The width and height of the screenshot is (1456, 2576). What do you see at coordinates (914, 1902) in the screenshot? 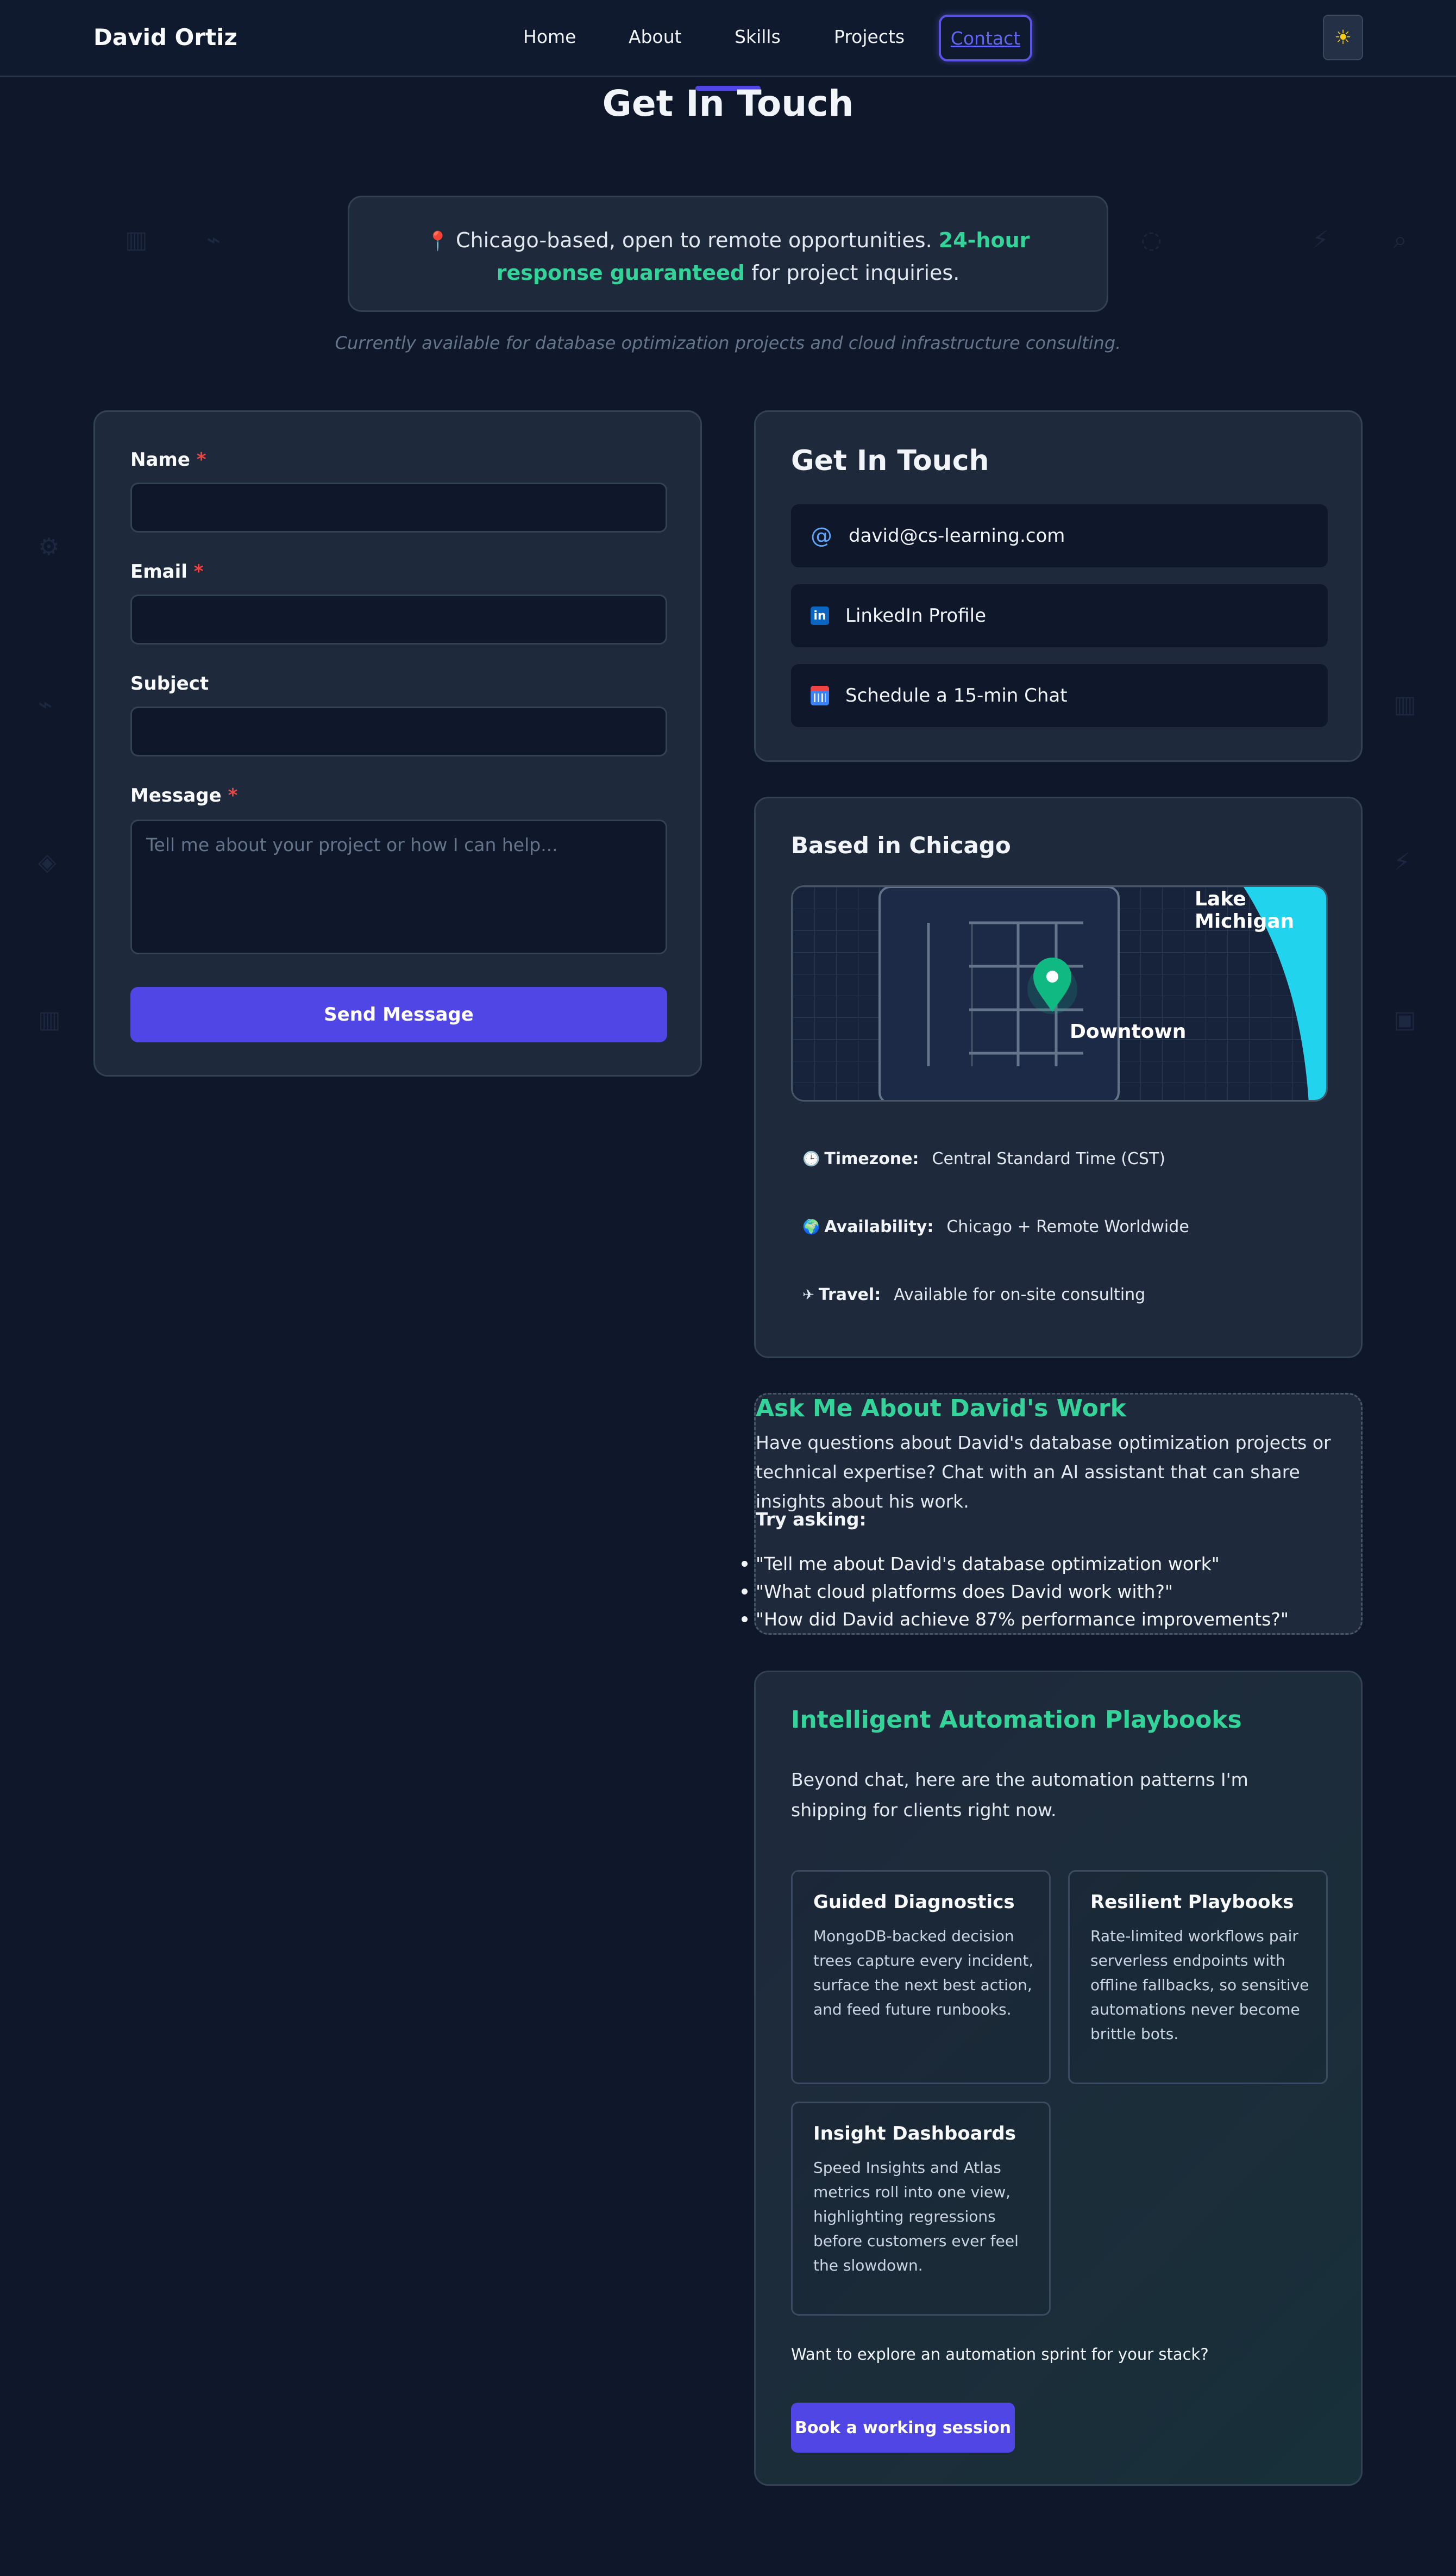
I see `tile-title: Guided Diagnostics` at bounding box center [914, 1902].